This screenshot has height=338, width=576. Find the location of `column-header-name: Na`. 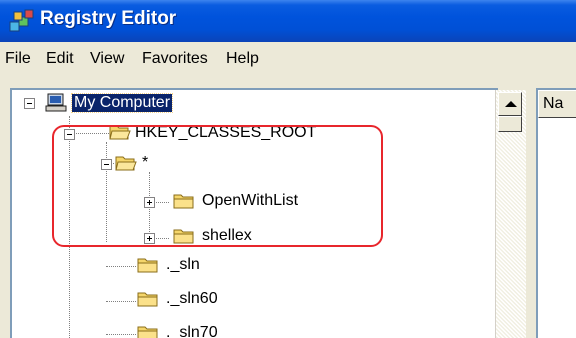

column-header-name: Na is located at coordinates (557, 104).